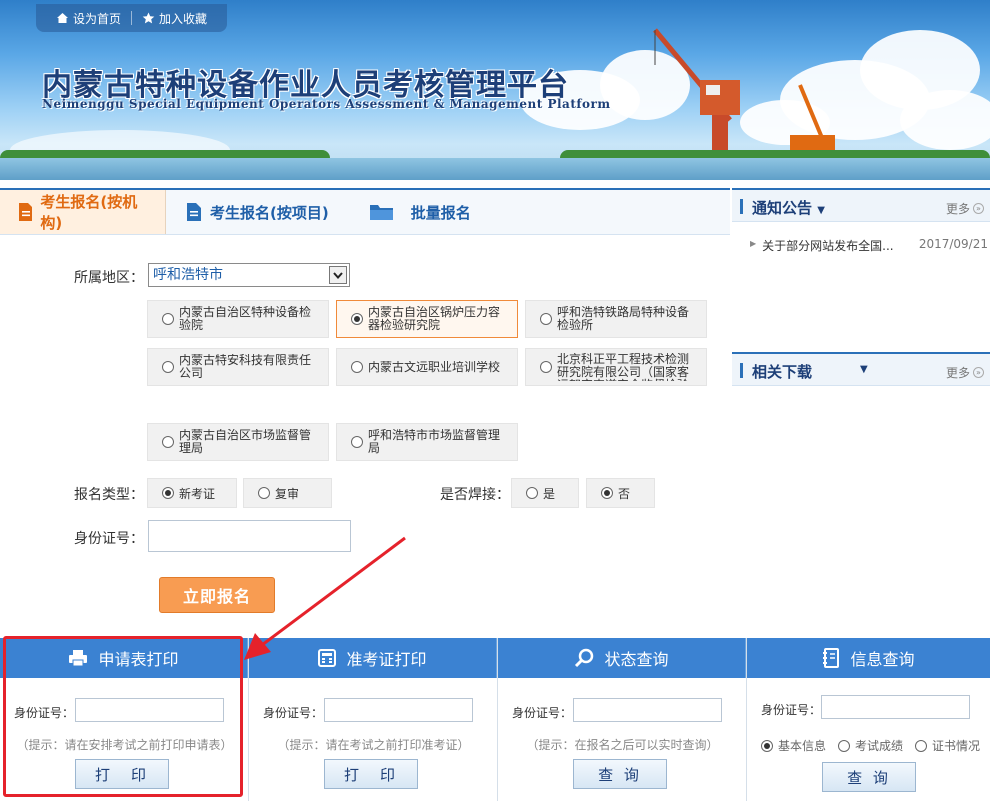  I want to click on status-query-panel: 状态查询 身份证号： （提示：在报名之后可以实时查询） 查 询, so click(622, 719).